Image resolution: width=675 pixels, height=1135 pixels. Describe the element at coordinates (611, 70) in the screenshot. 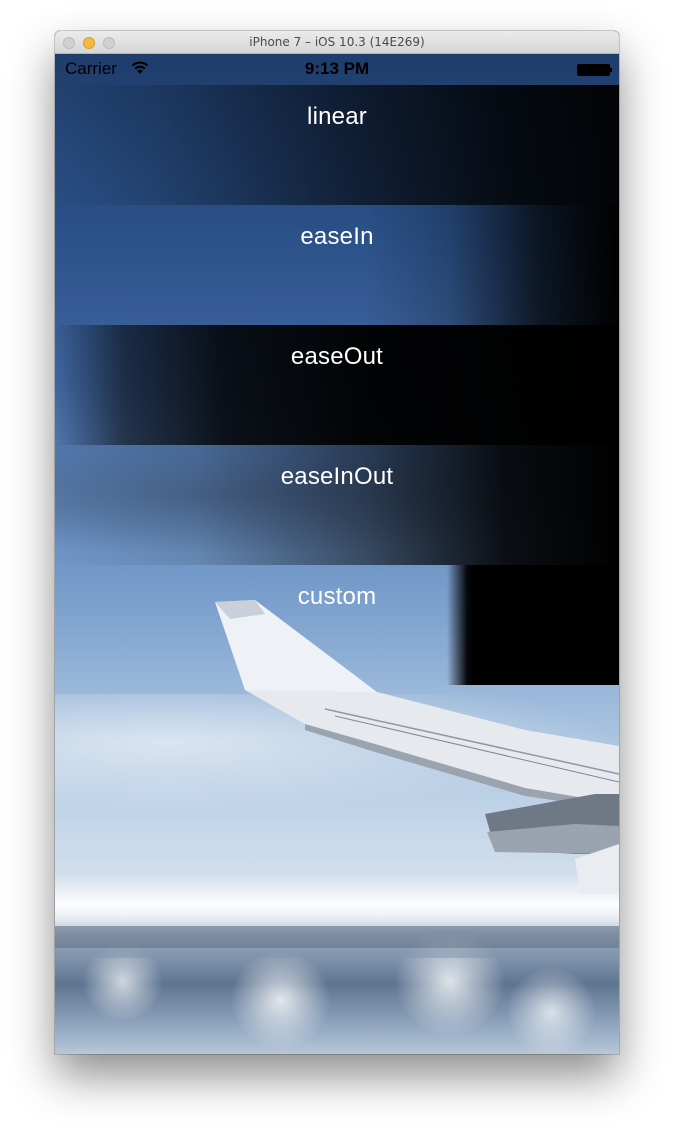

I see `battery-tip` at that location.